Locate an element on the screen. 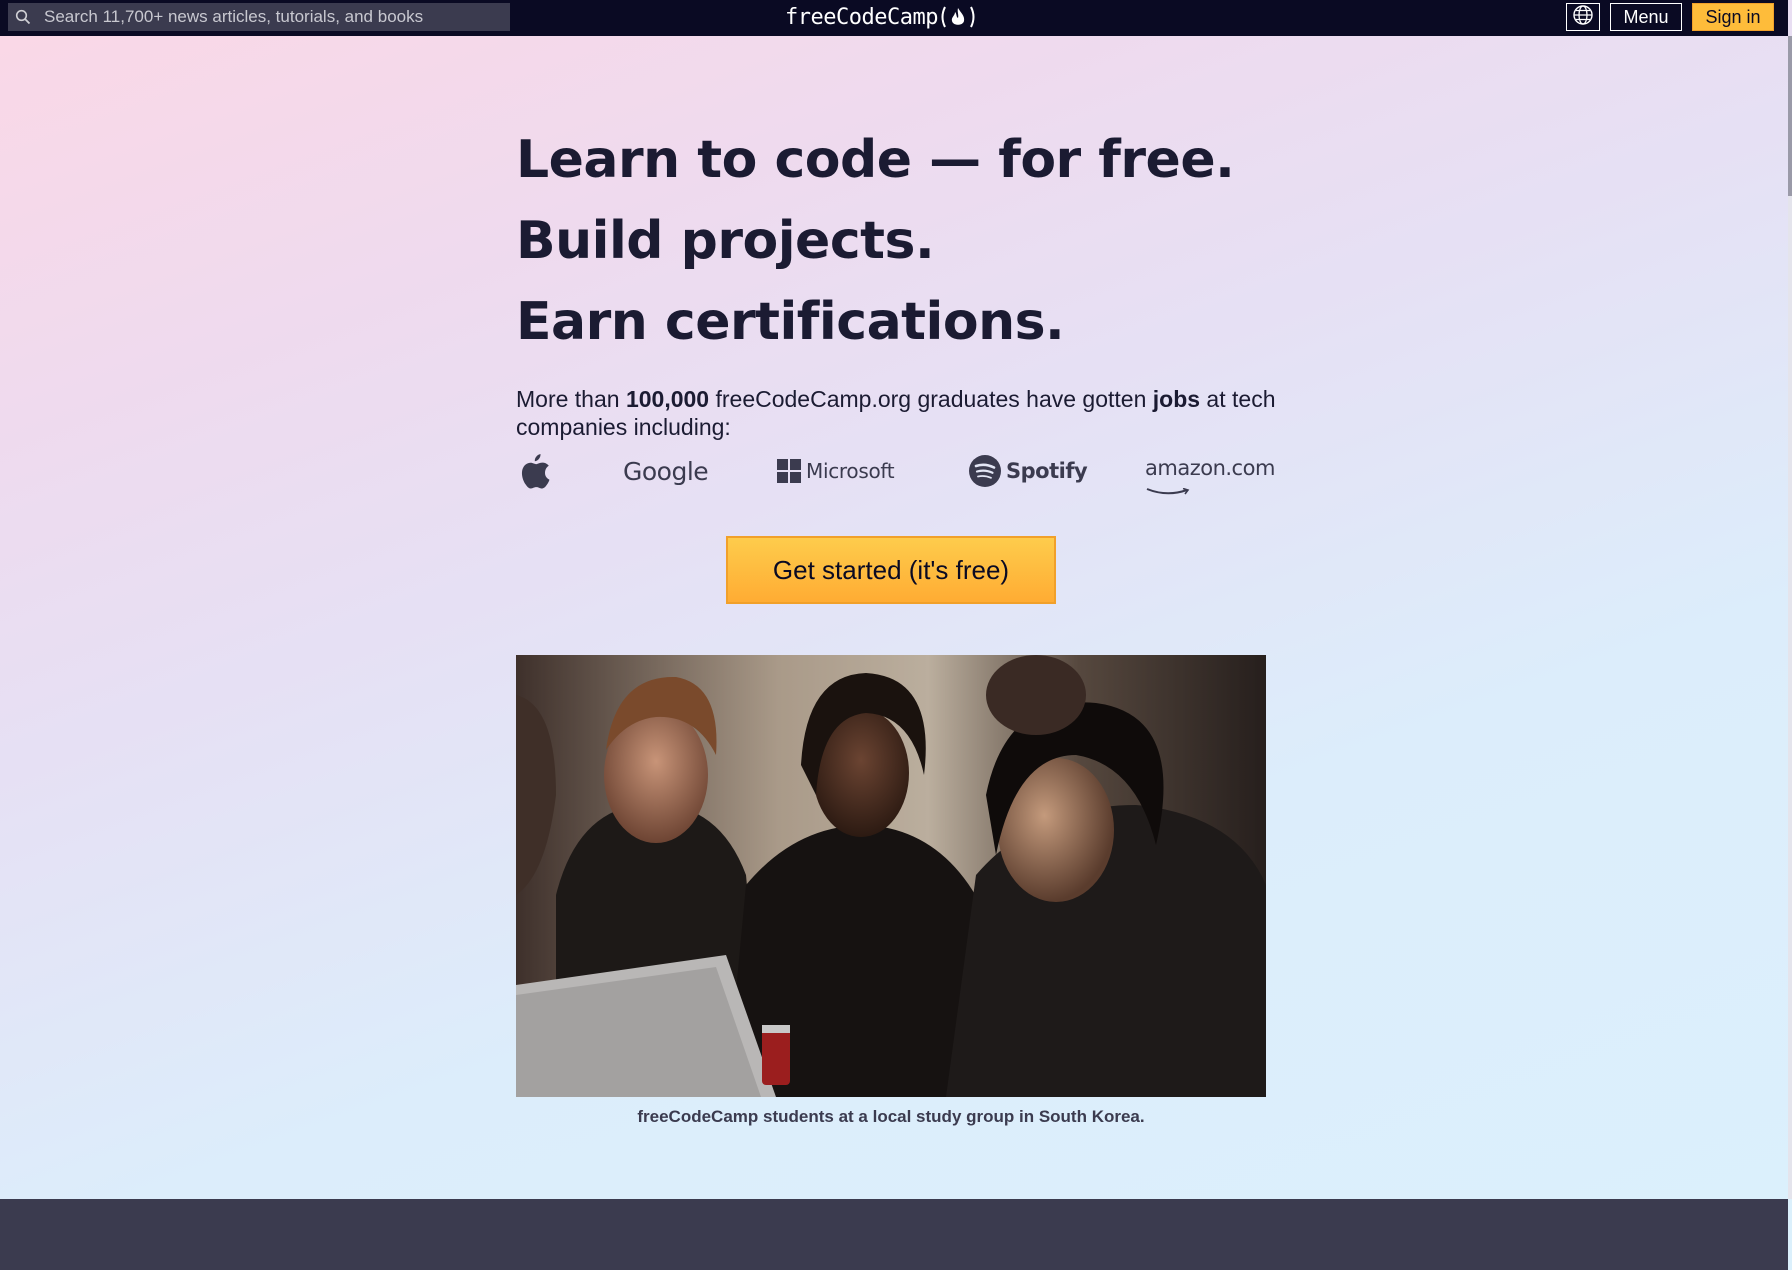 This screenshot has width=1792, height=1270. menu-button: Menu is located at coordinates (1646, 17).